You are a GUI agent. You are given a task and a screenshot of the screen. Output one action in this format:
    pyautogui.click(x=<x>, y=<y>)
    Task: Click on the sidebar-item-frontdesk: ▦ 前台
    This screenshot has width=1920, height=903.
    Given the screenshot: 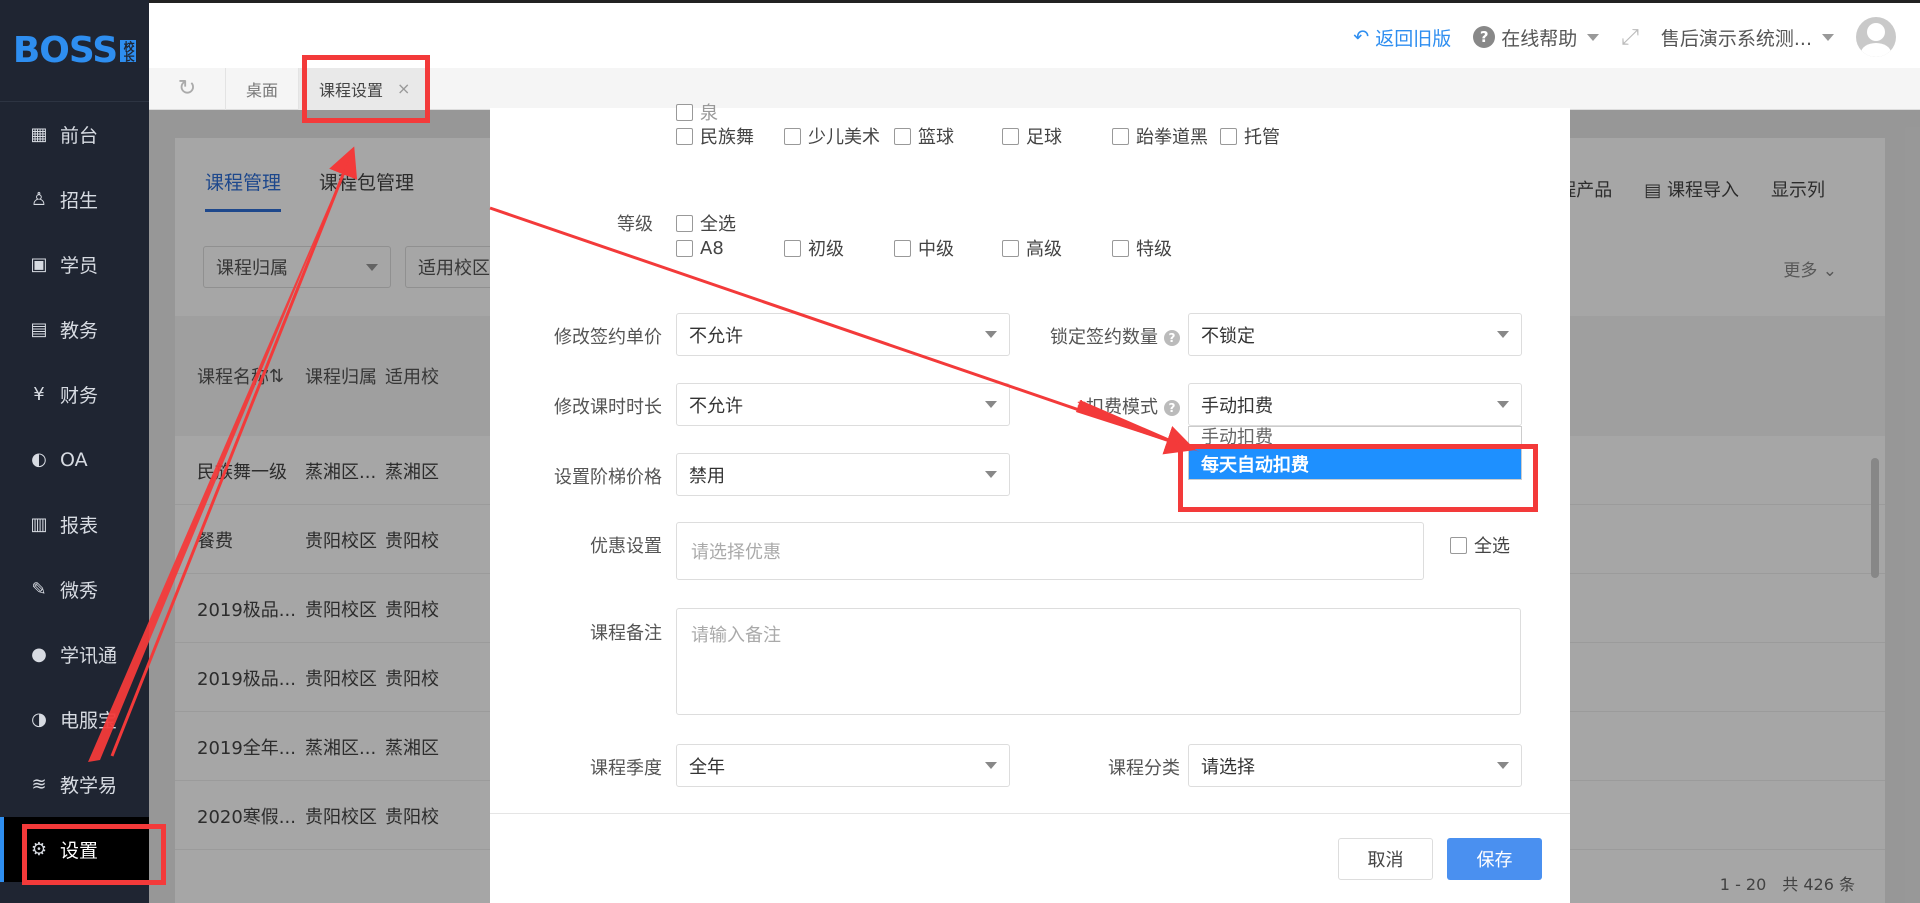 What is the action you would take?
    pyautogui.click(x=74, y=134)
    